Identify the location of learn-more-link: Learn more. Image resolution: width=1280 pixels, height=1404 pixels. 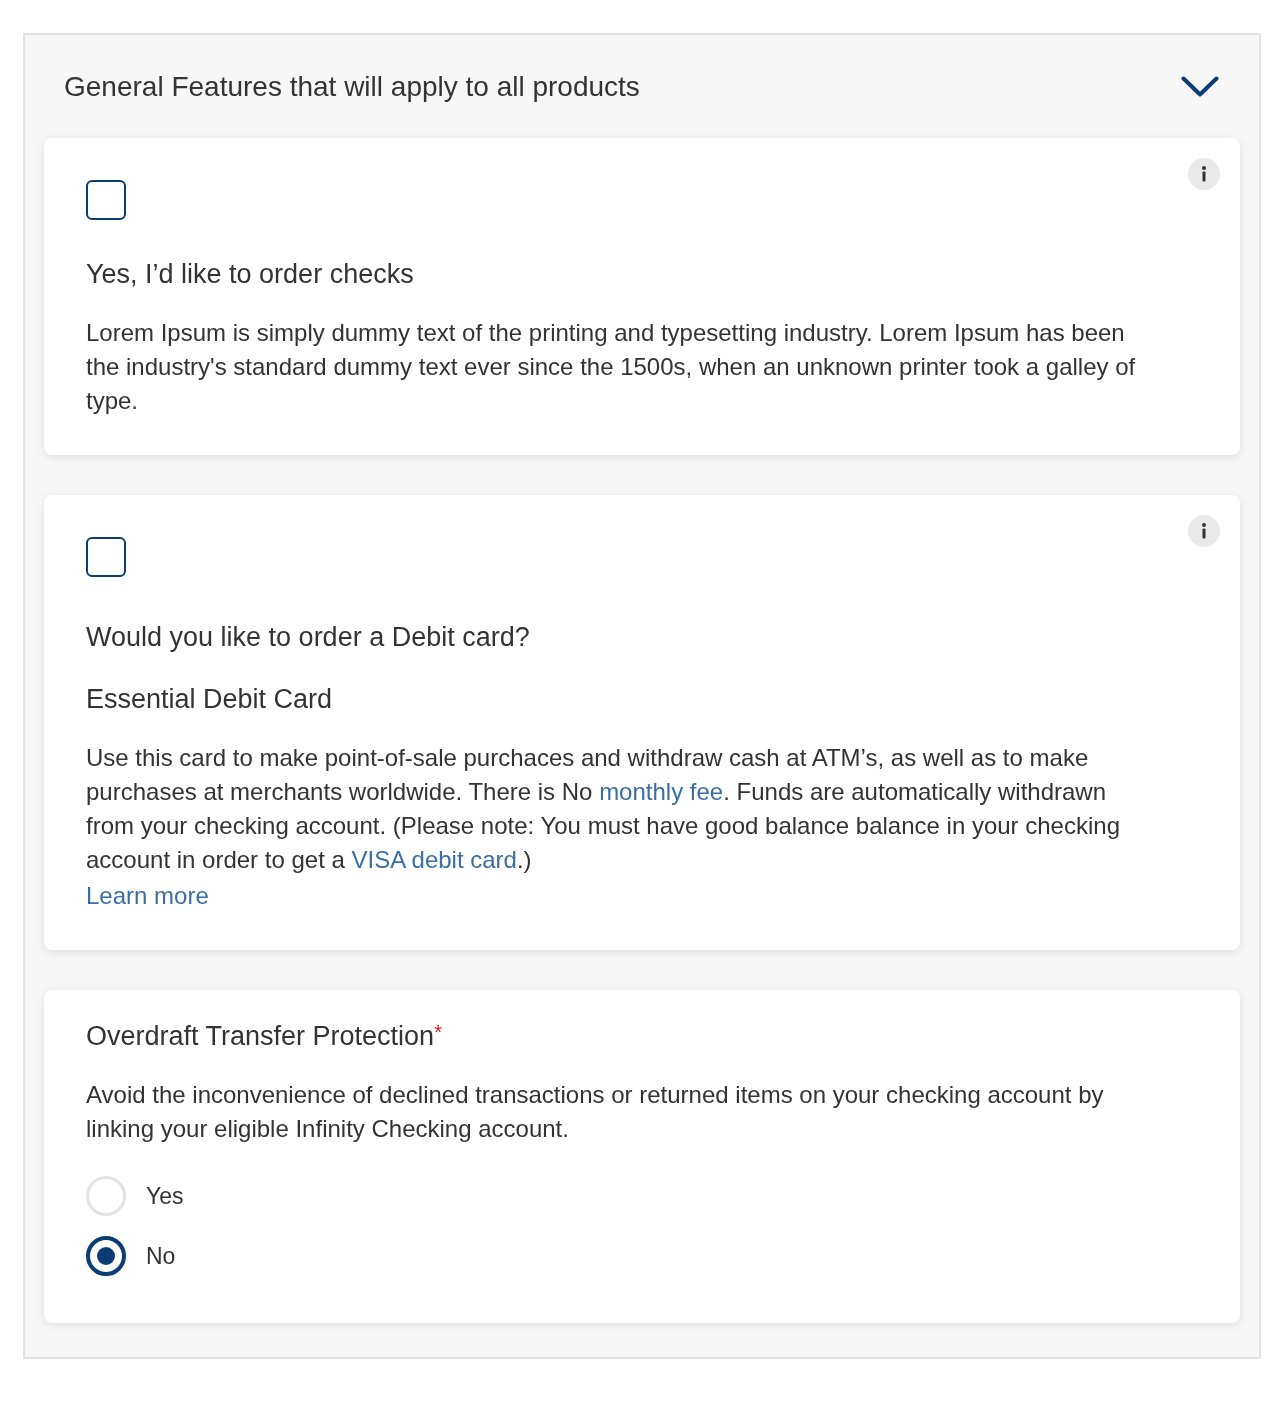
(147, 896).